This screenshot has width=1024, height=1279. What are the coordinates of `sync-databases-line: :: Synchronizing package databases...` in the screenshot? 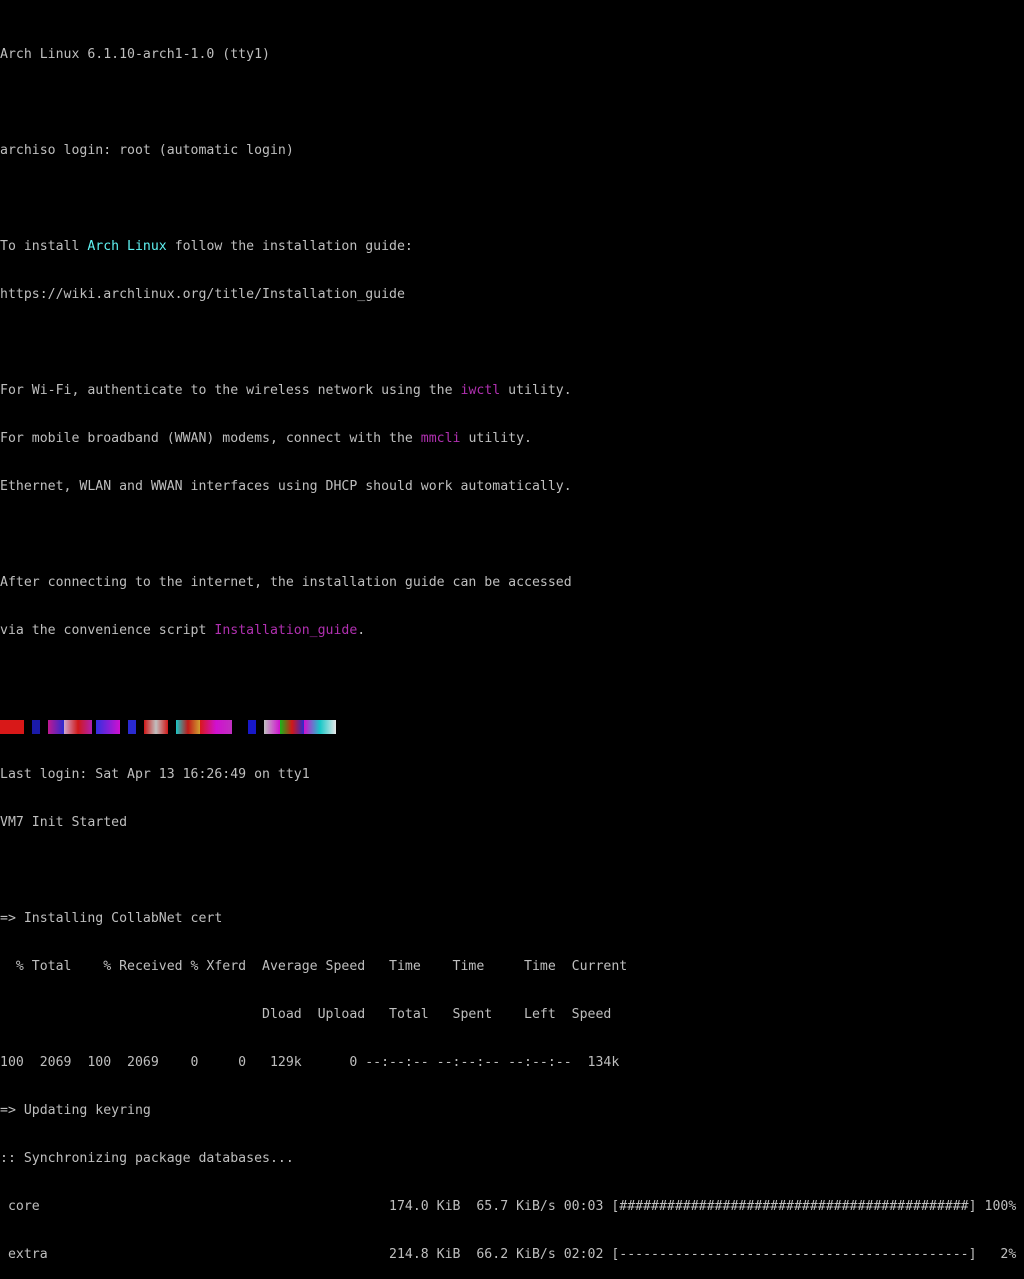 It's located at (147, 1158).